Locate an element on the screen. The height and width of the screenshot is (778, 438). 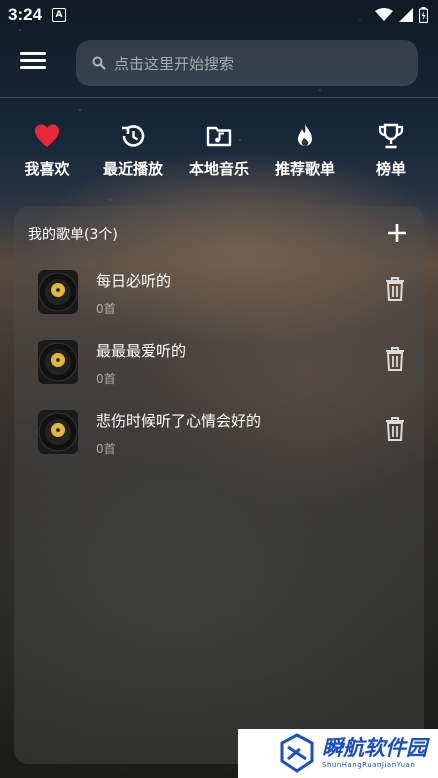
quick-charts: 榜单 is located at coordinates (391, 150).